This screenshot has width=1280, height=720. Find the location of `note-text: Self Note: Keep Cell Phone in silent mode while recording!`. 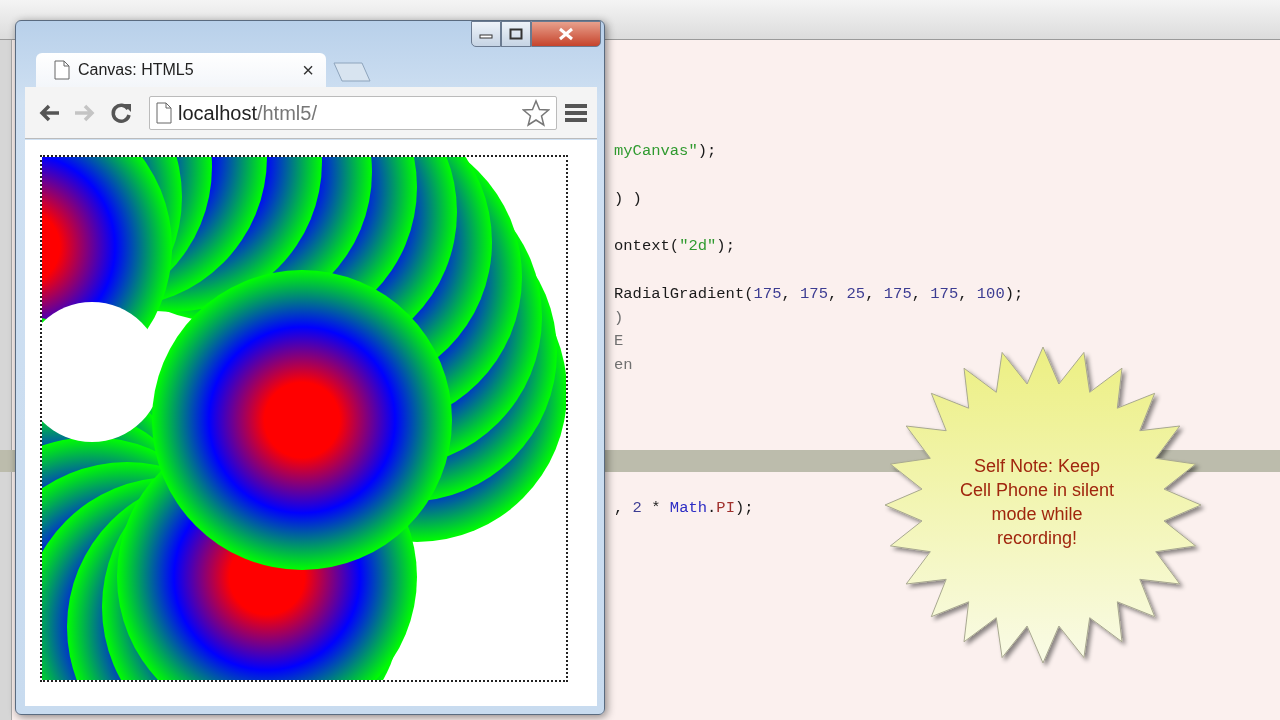

note-text: Self Note: Keep Cell Phone in silent mode while recording! is located at coordinates (1037, 502).